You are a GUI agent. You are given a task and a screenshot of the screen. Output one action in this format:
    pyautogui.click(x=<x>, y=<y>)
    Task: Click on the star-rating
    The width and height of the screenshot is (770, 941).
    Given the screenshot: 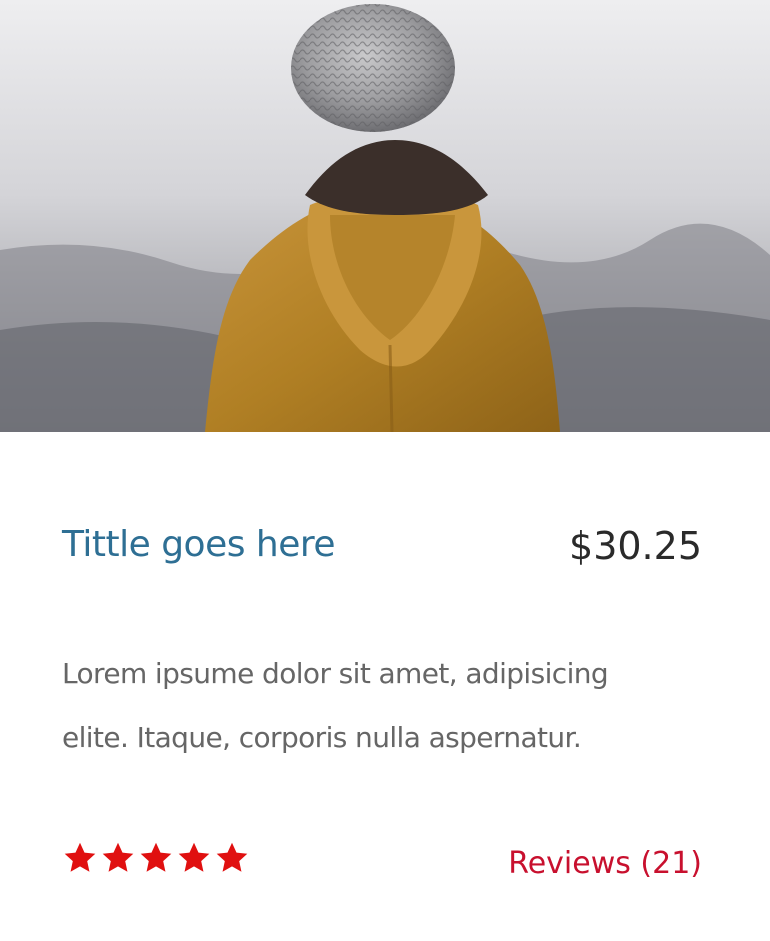 What is the action you would take?
    pyautogui.click(x=156, y=858)
    